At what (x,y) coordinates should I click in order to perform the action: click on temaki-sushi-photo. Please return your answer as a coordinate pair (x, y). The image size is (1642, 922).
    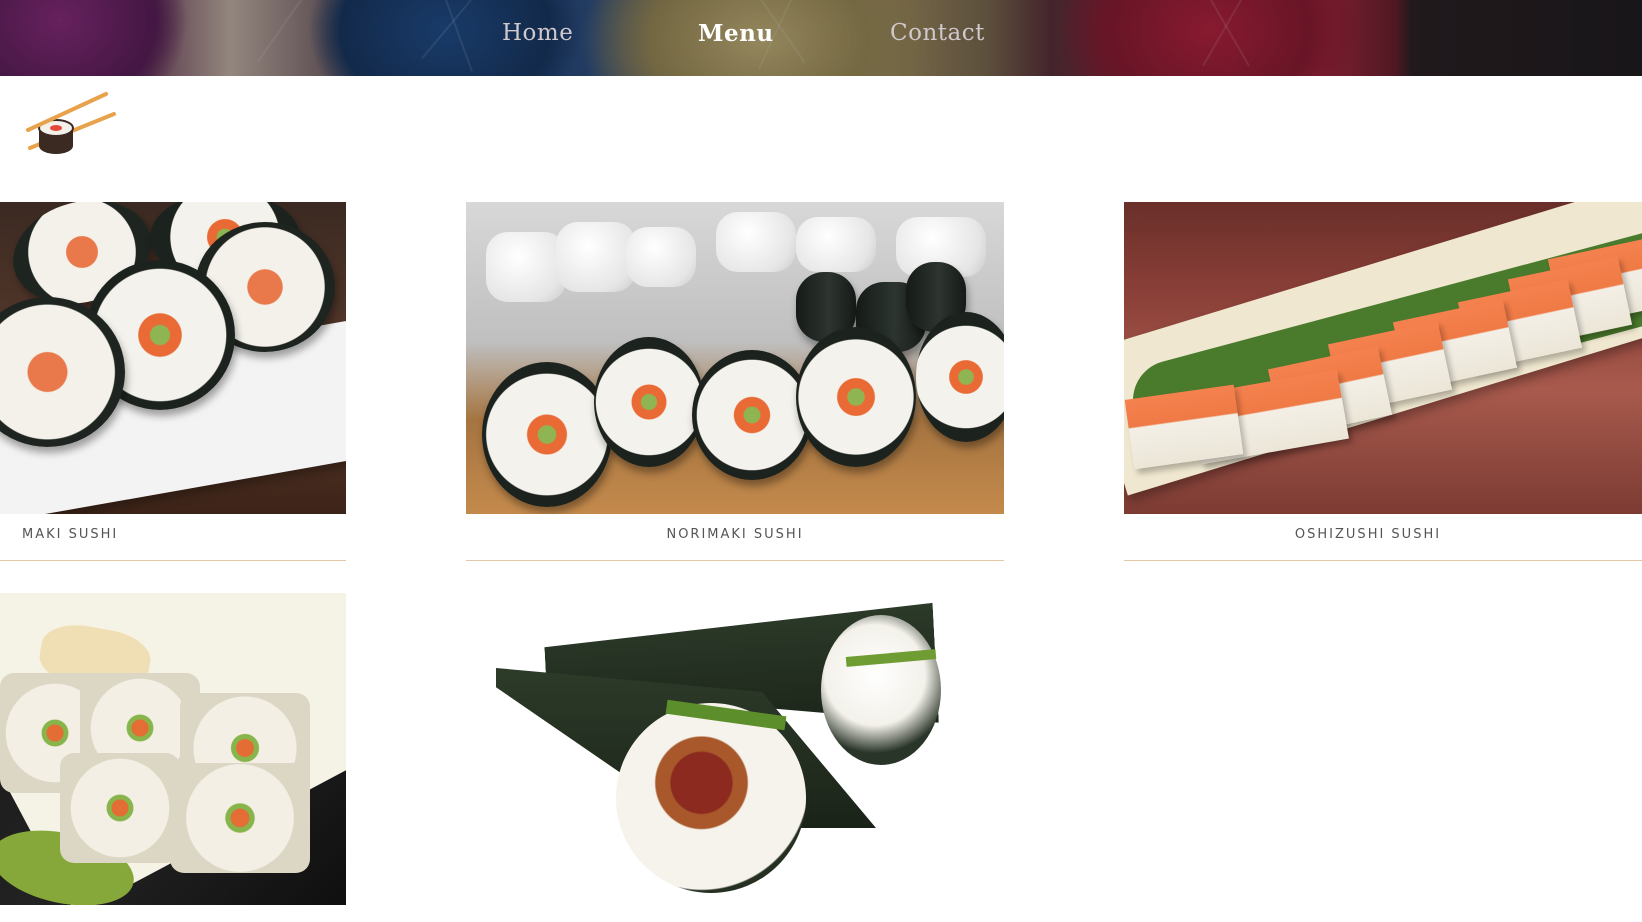
    Looking at the image, I should click on (735, 749).